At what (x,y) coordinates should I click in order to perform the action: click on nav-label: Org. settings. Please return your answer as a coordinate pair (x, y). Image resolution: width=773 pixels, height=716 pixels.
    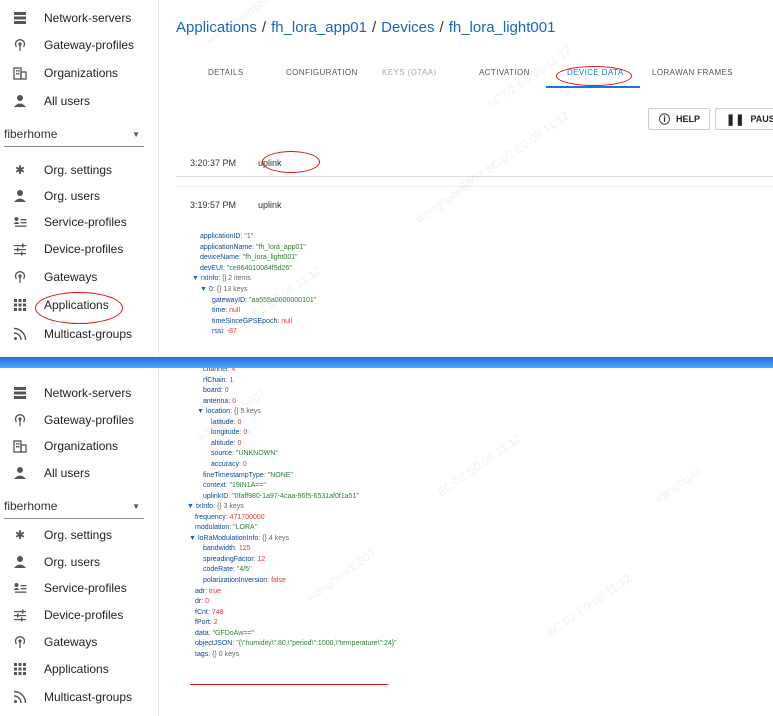
    Looking at the image, I should click on (78, 170).